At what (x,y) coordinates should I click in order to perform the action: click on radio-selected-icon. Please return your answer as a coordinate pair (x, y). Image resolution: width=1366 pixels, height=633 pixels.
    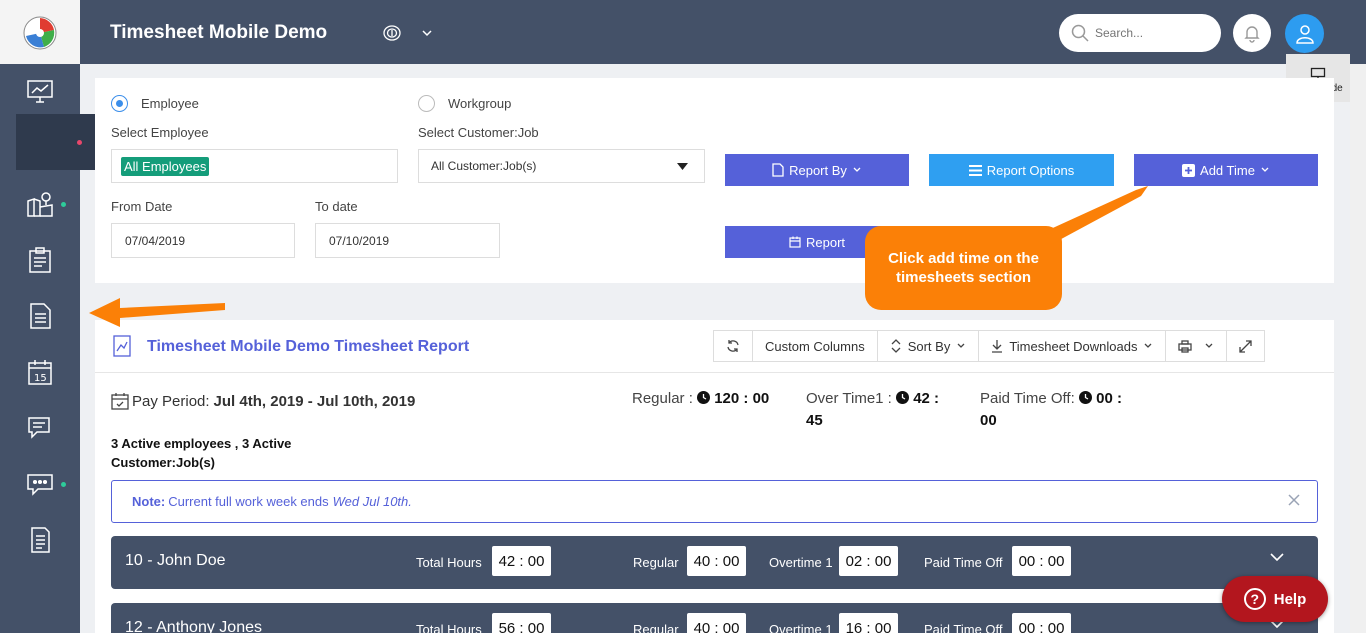
    Looking at the image, I should click on (119, 103).